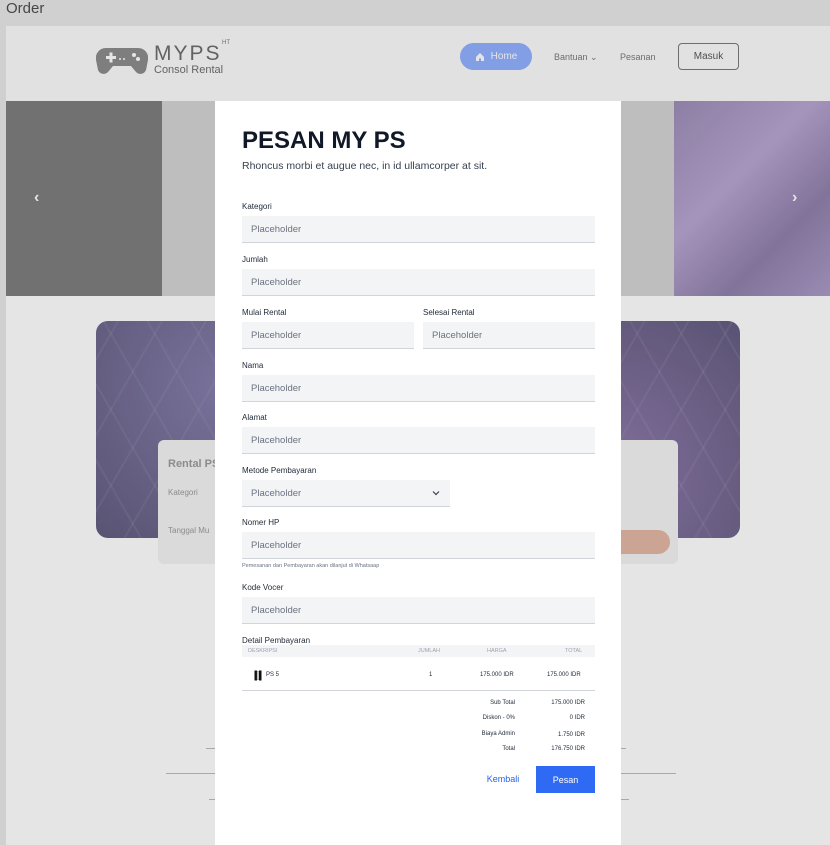  I want to click on item-harga: 175.000 IDR, so click(497, 675).